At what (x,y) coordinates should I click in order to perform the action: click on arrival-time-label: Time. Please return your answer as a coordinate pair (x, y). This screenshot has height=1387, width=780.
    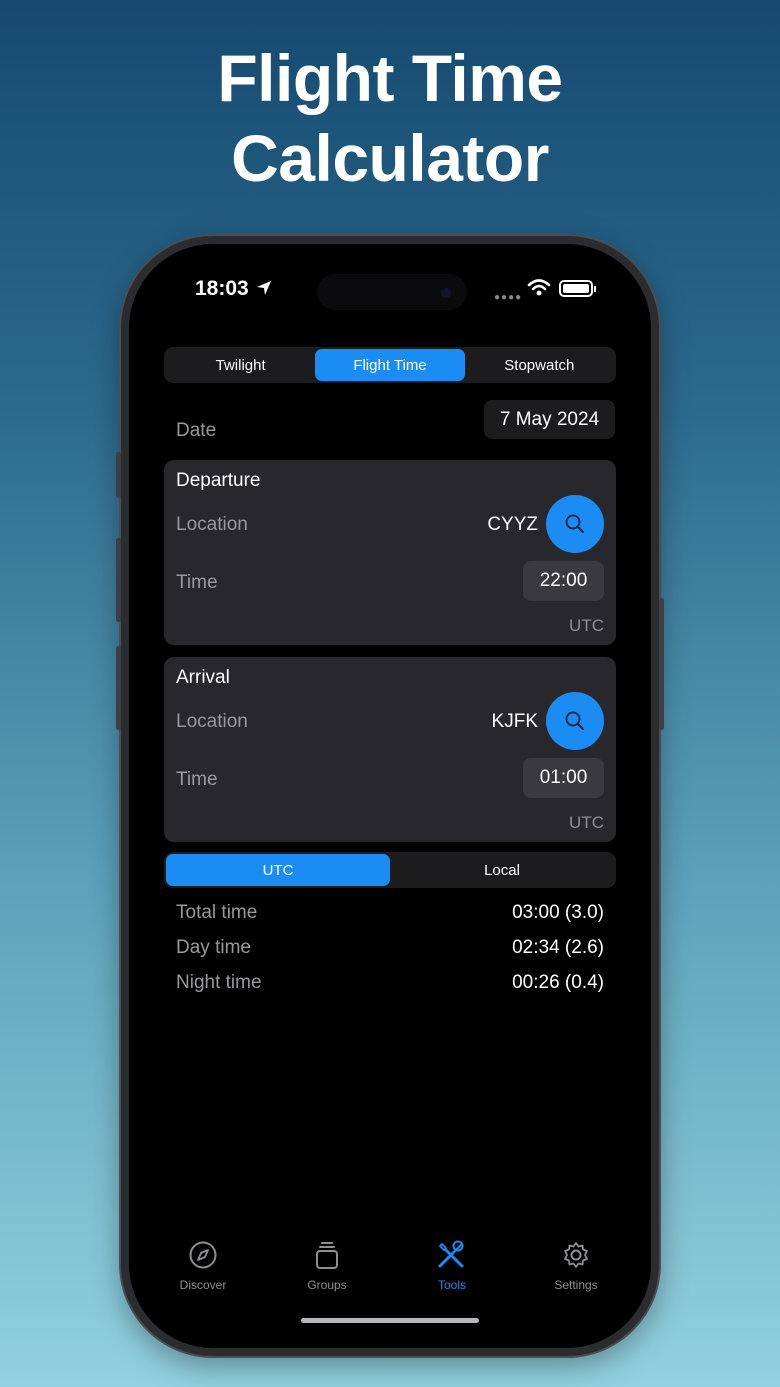
    Looking at the image, I should click on (197, 779).